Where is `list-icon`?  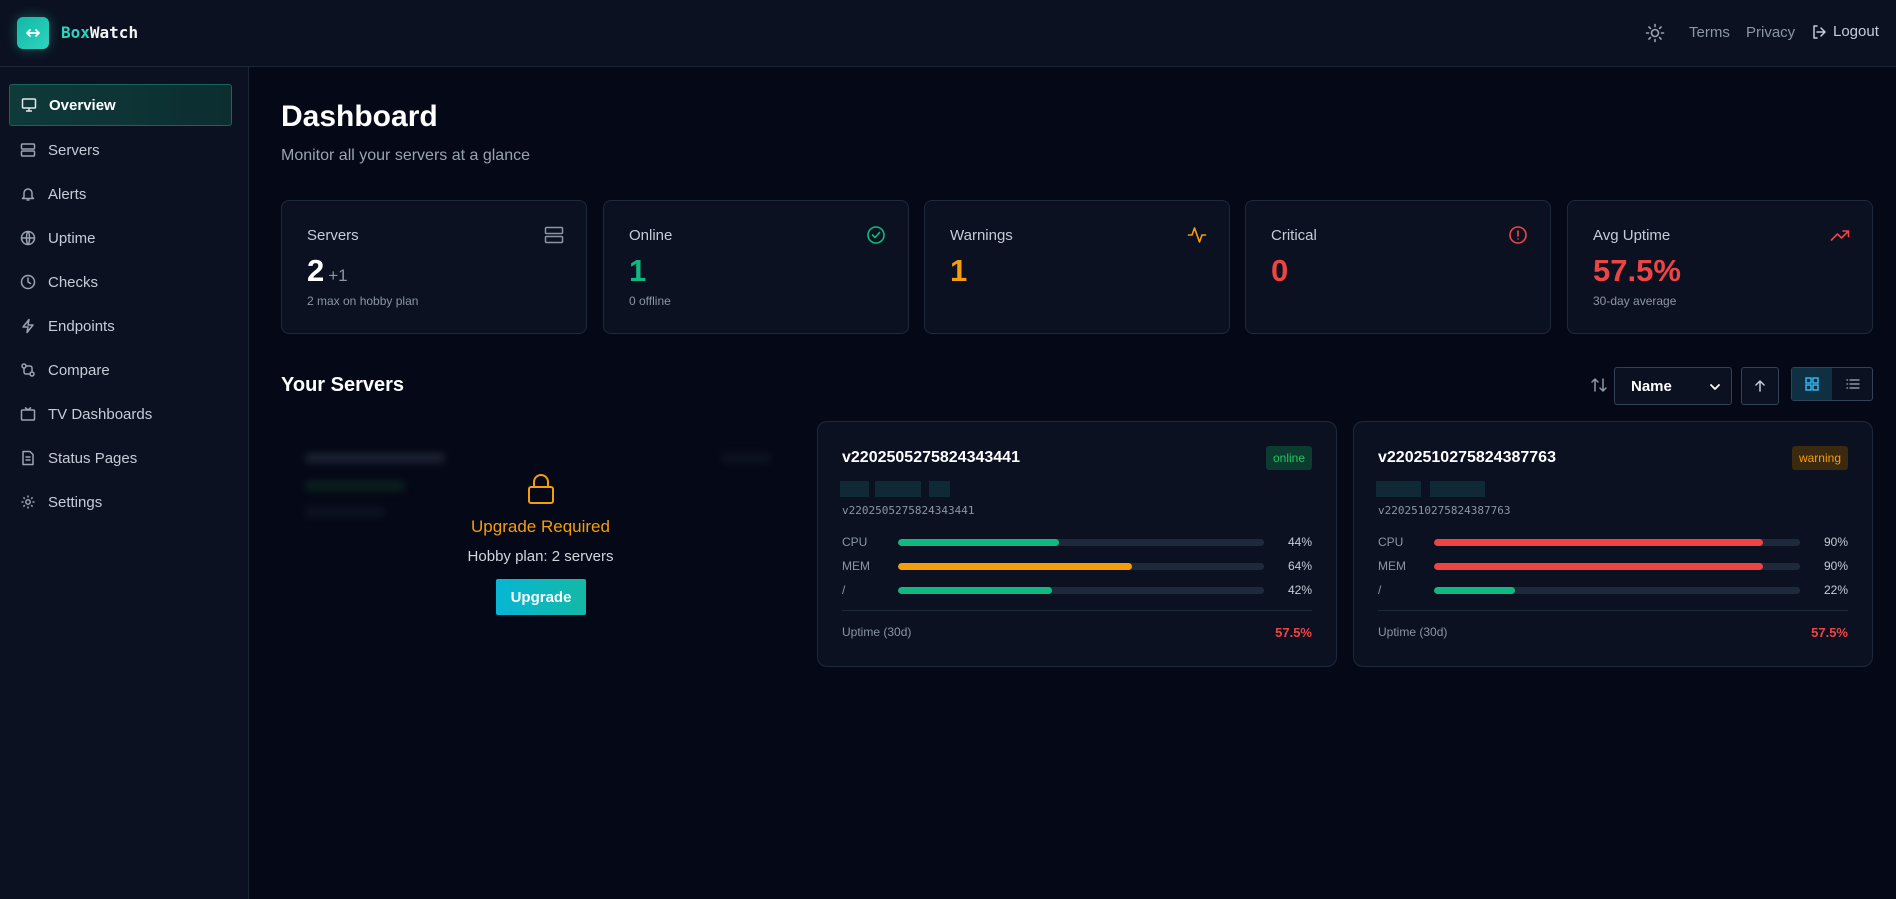
list-icon is located at coordinates (1853, 384).